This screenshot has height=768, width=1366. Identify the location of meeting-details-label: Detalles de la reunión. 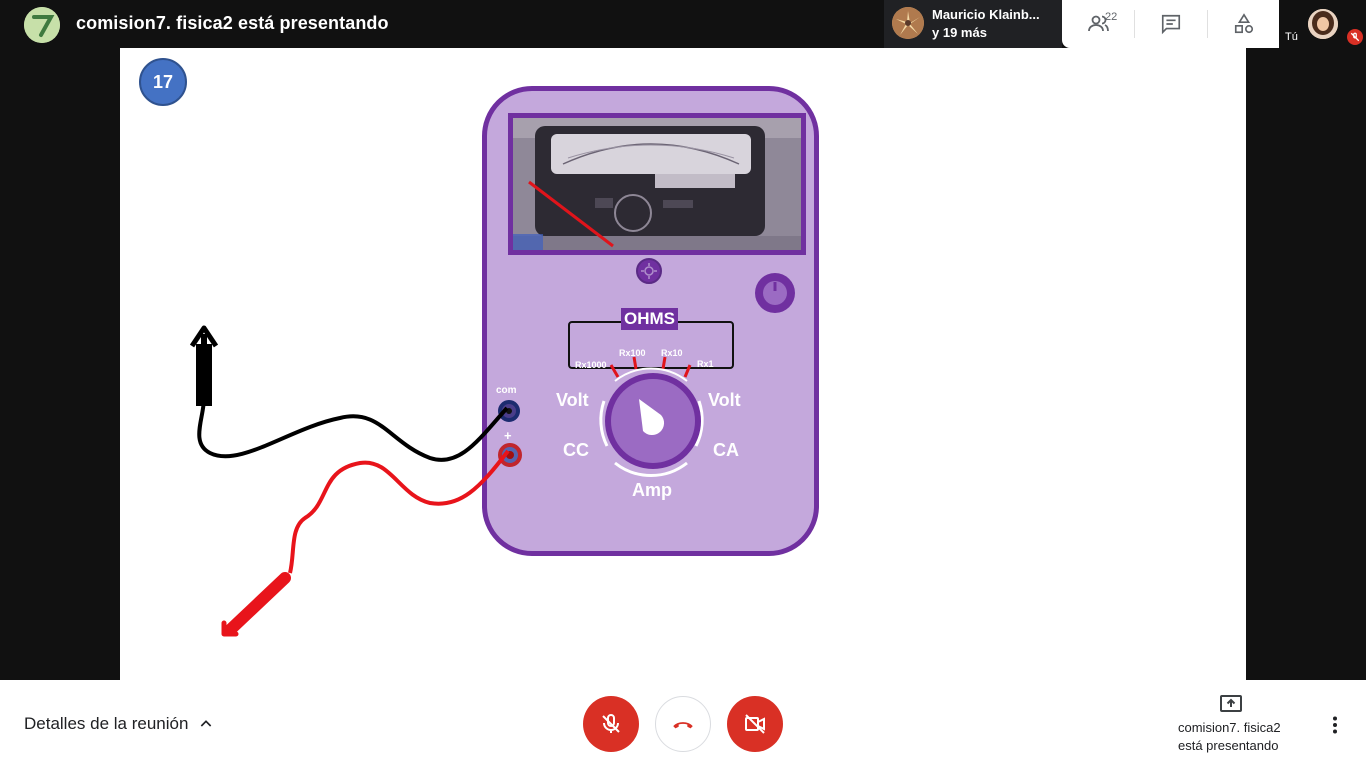
(106, 723).